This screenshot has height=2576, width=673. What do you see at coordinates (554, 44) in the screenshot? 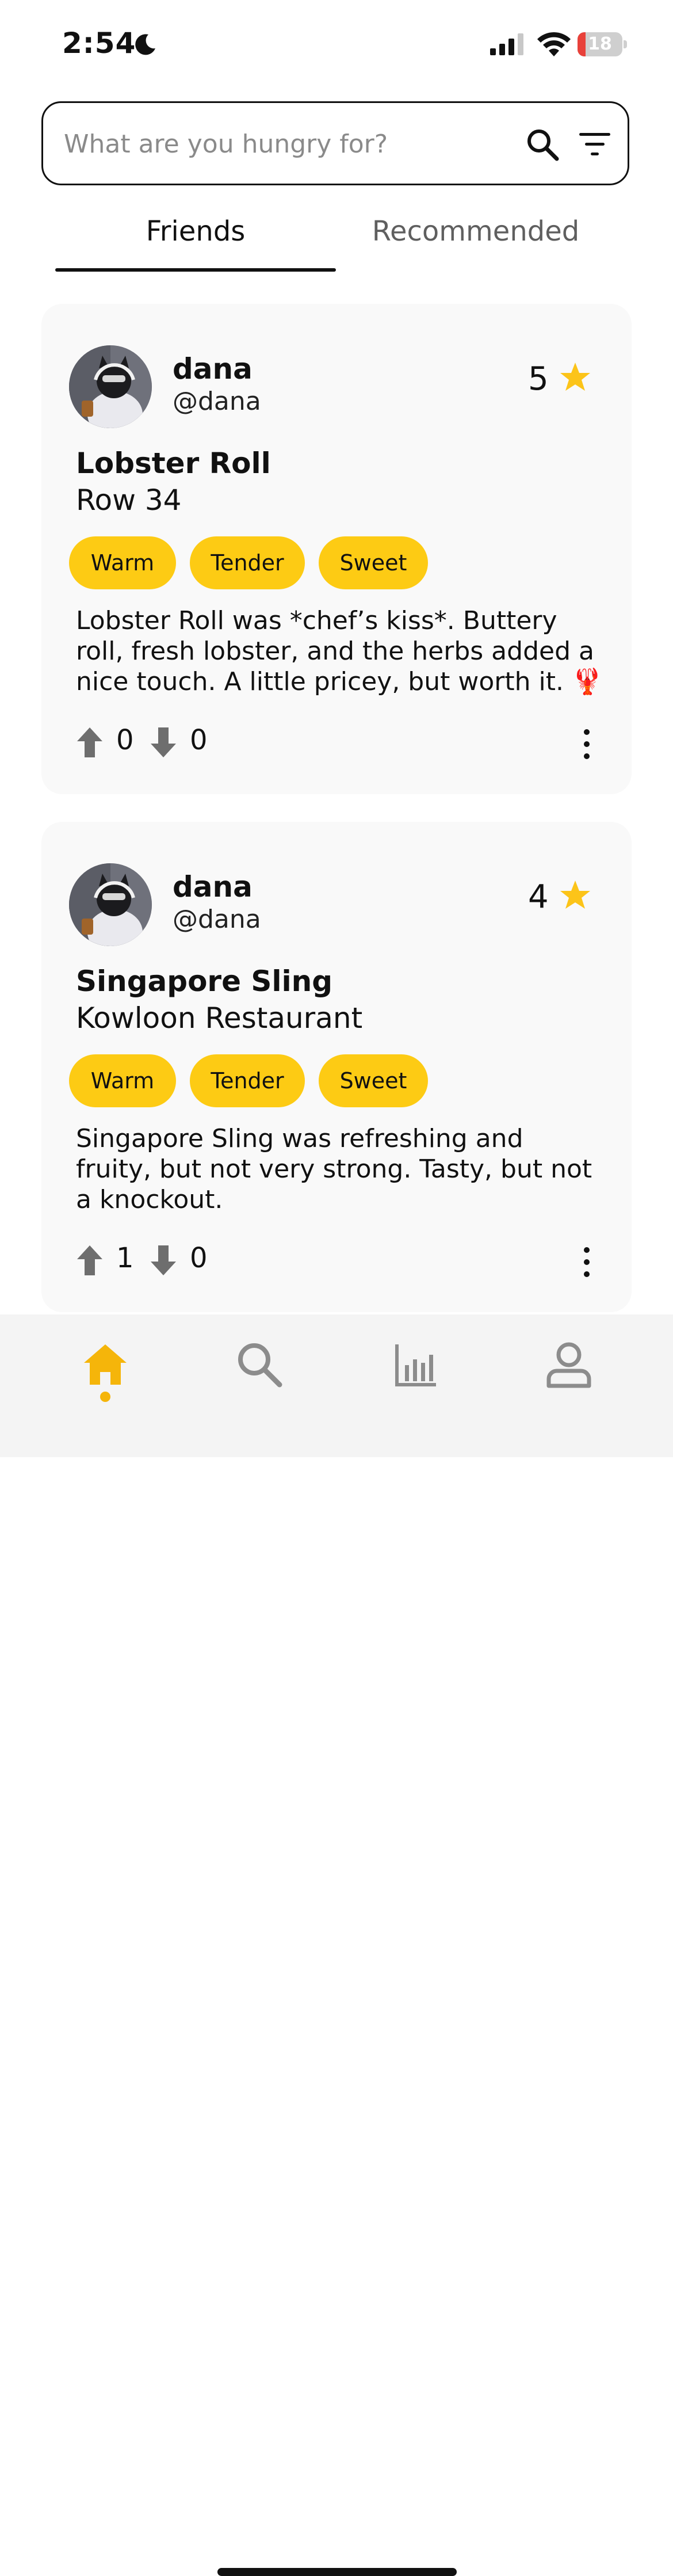
I see `wifi-icon` at bounding box center [554, 44].